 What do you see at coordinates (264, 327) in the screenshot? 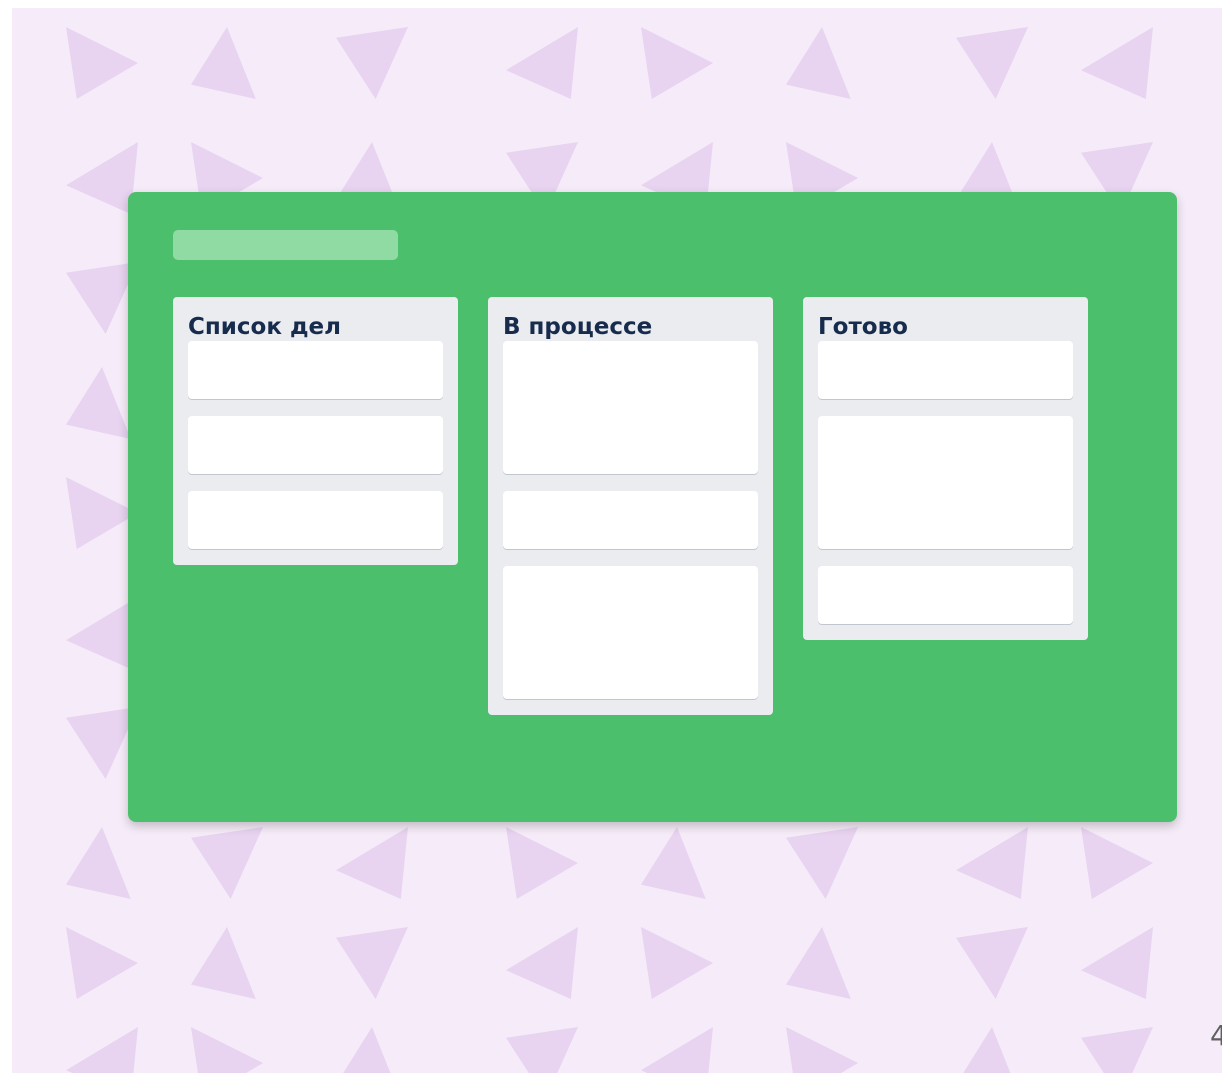
I see `list-title-todo: Список дел` at bounding box center [264, 327].